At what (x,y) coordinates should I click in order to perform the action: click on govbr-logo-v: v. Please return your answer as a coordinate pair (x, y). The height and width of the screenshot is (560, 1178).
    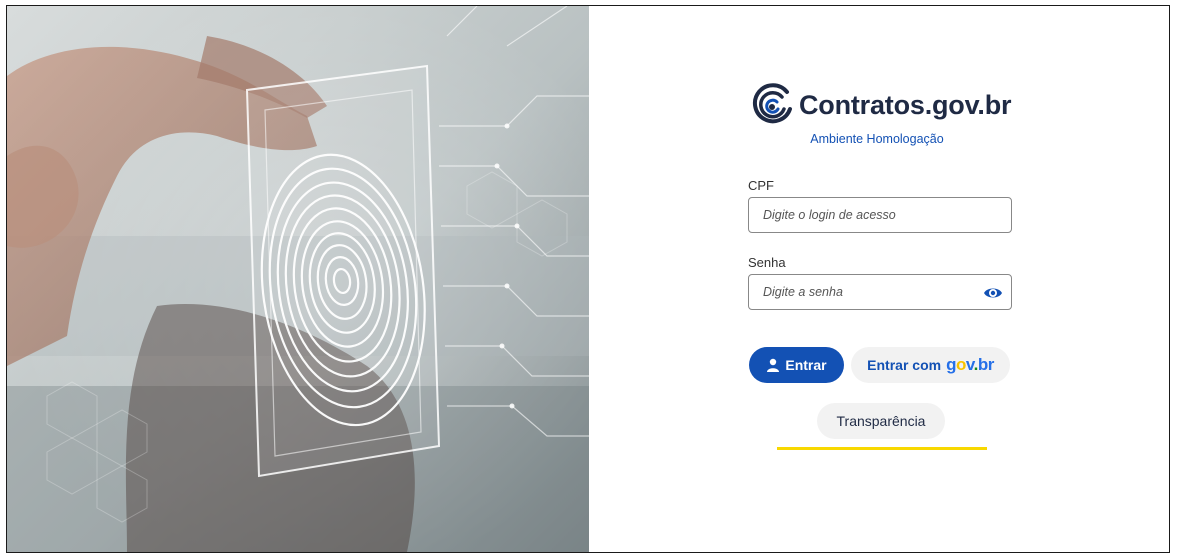
    Looking at the image, I should click on (969, 364).